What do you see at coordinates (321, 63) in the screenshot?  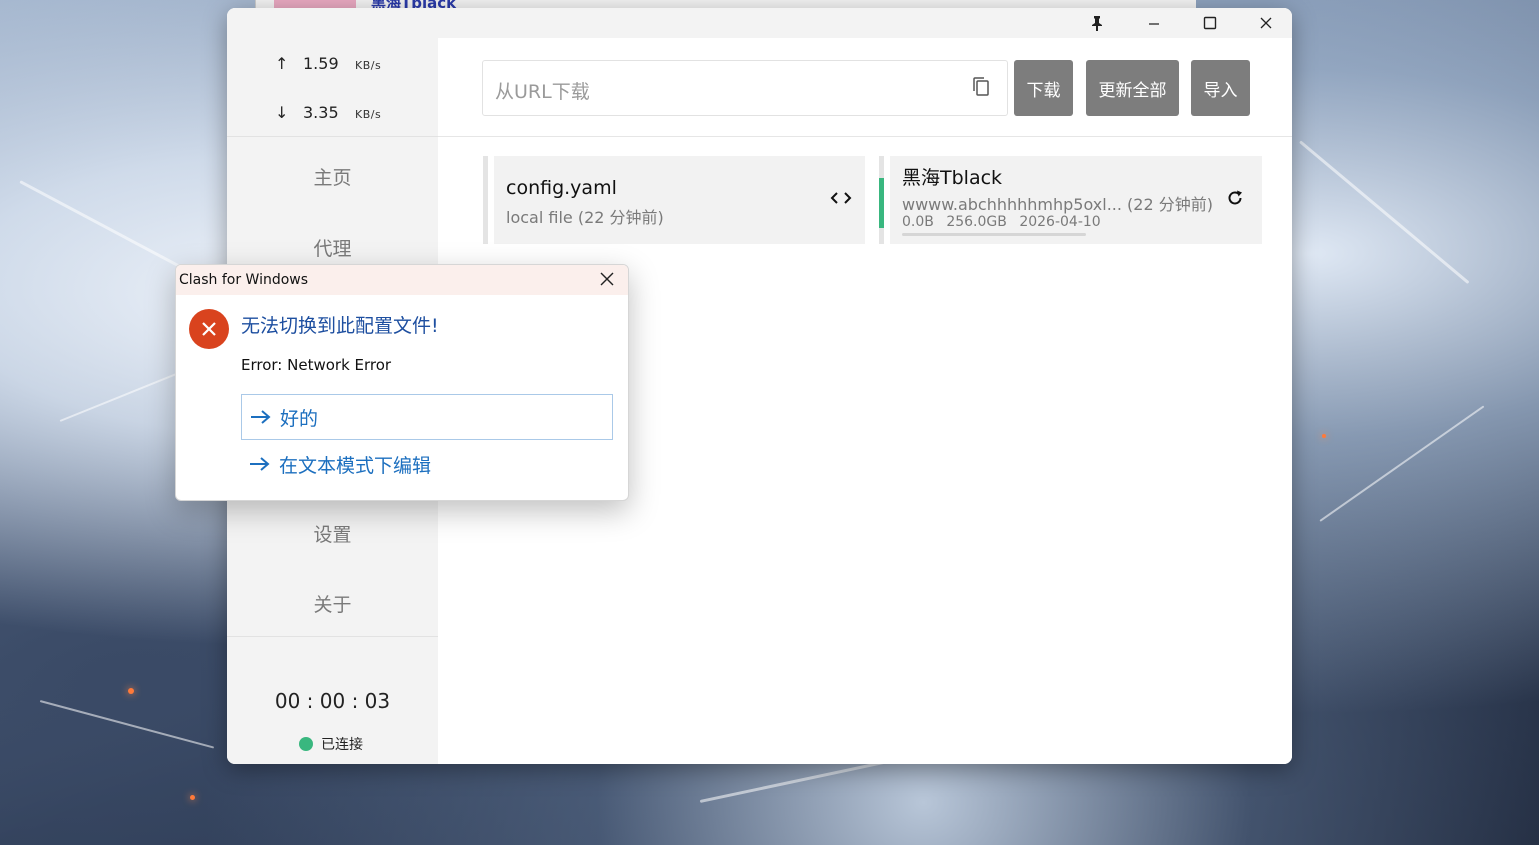 I see `upload-speed-value: 1.59` at bounding box center [321, 63].